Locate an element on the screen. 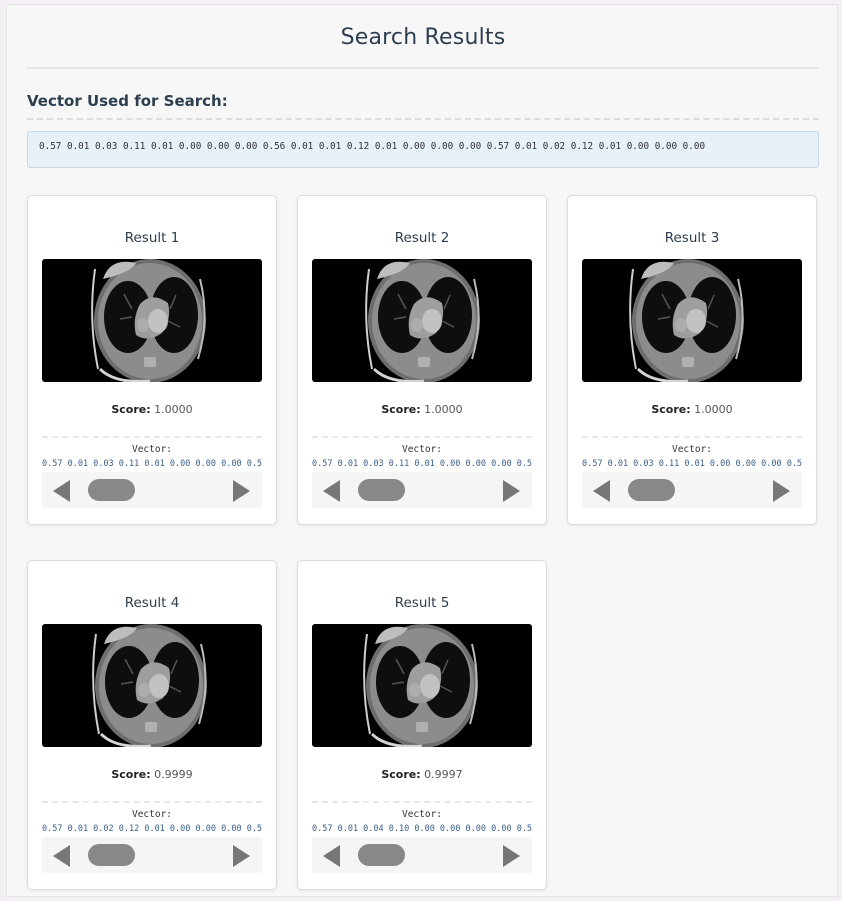 This screenshot has height=901, width=842. query-vector-heading: Vector Used for Search: is located at coordinates (127, 101).